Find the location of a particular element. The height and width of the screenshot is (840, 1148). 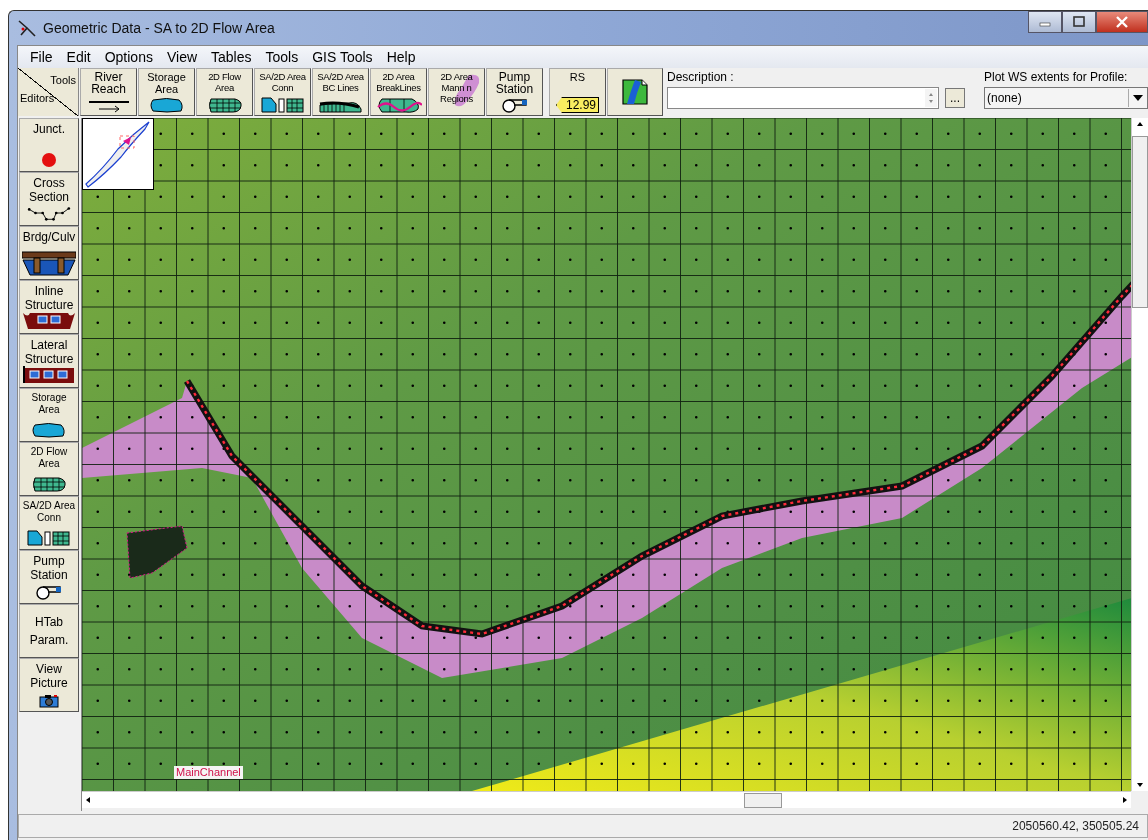

editor-button: Inline Structure is located at coordinates (49, 307).